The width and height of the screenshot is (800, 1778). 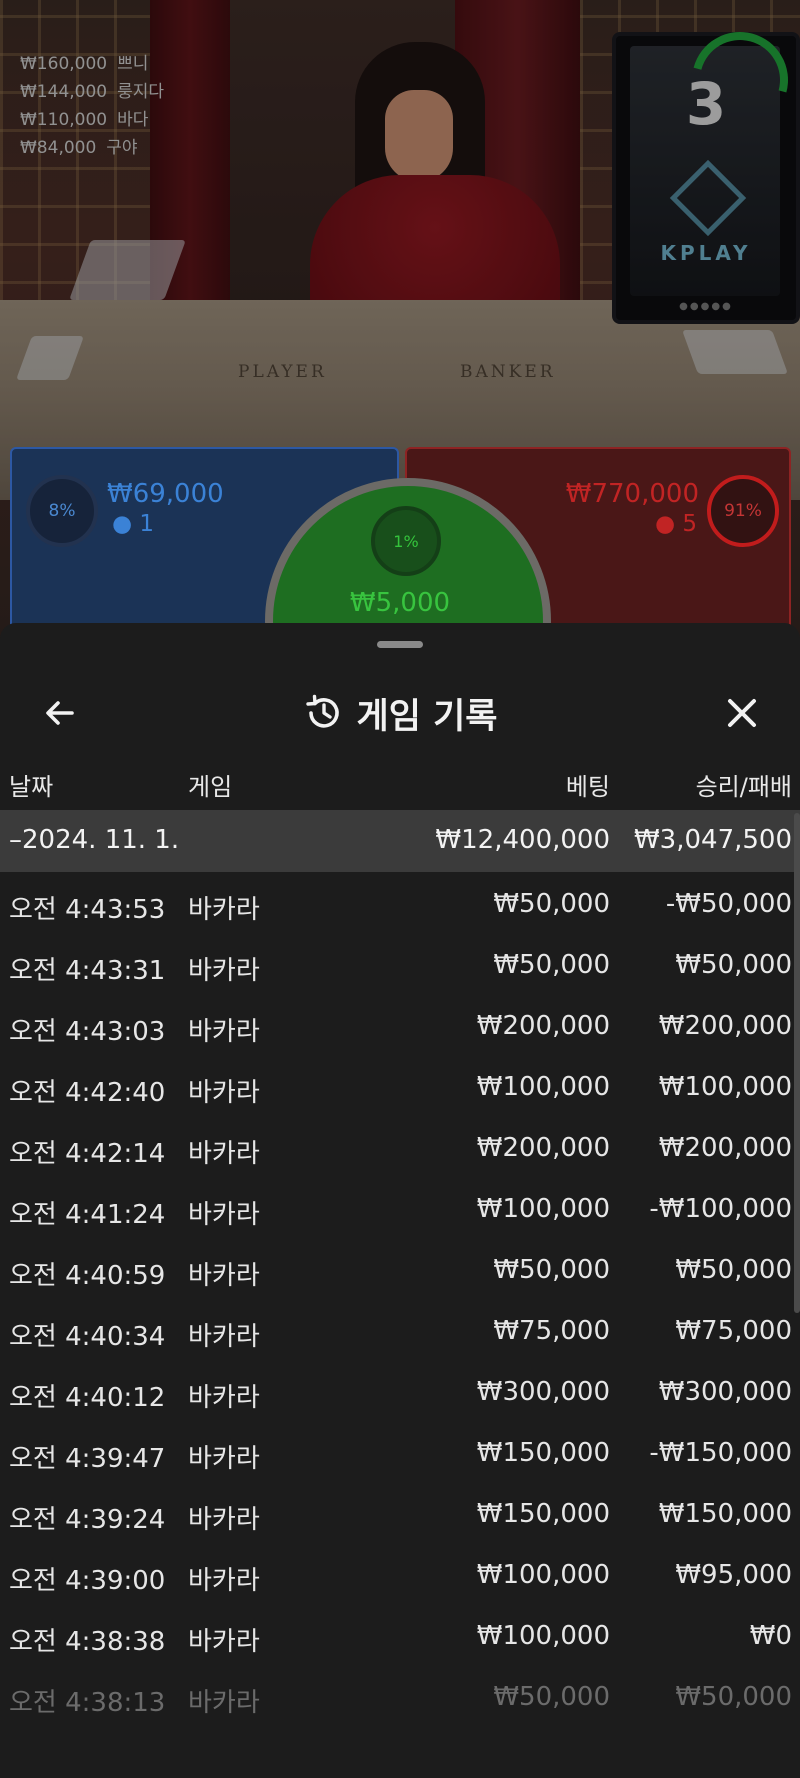 I want to click on history-table-header: 날짜 게임 베팅 승리/패배, so click(x=400, y=786).